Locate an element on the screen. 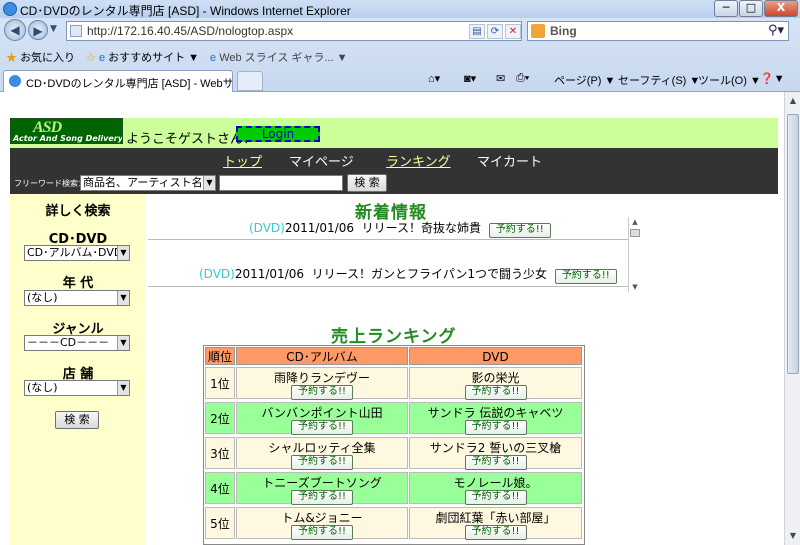 Image resolution: width=800 pixels, height=545 pixels. era-value: (なし) is located at coordinates (42, 297).